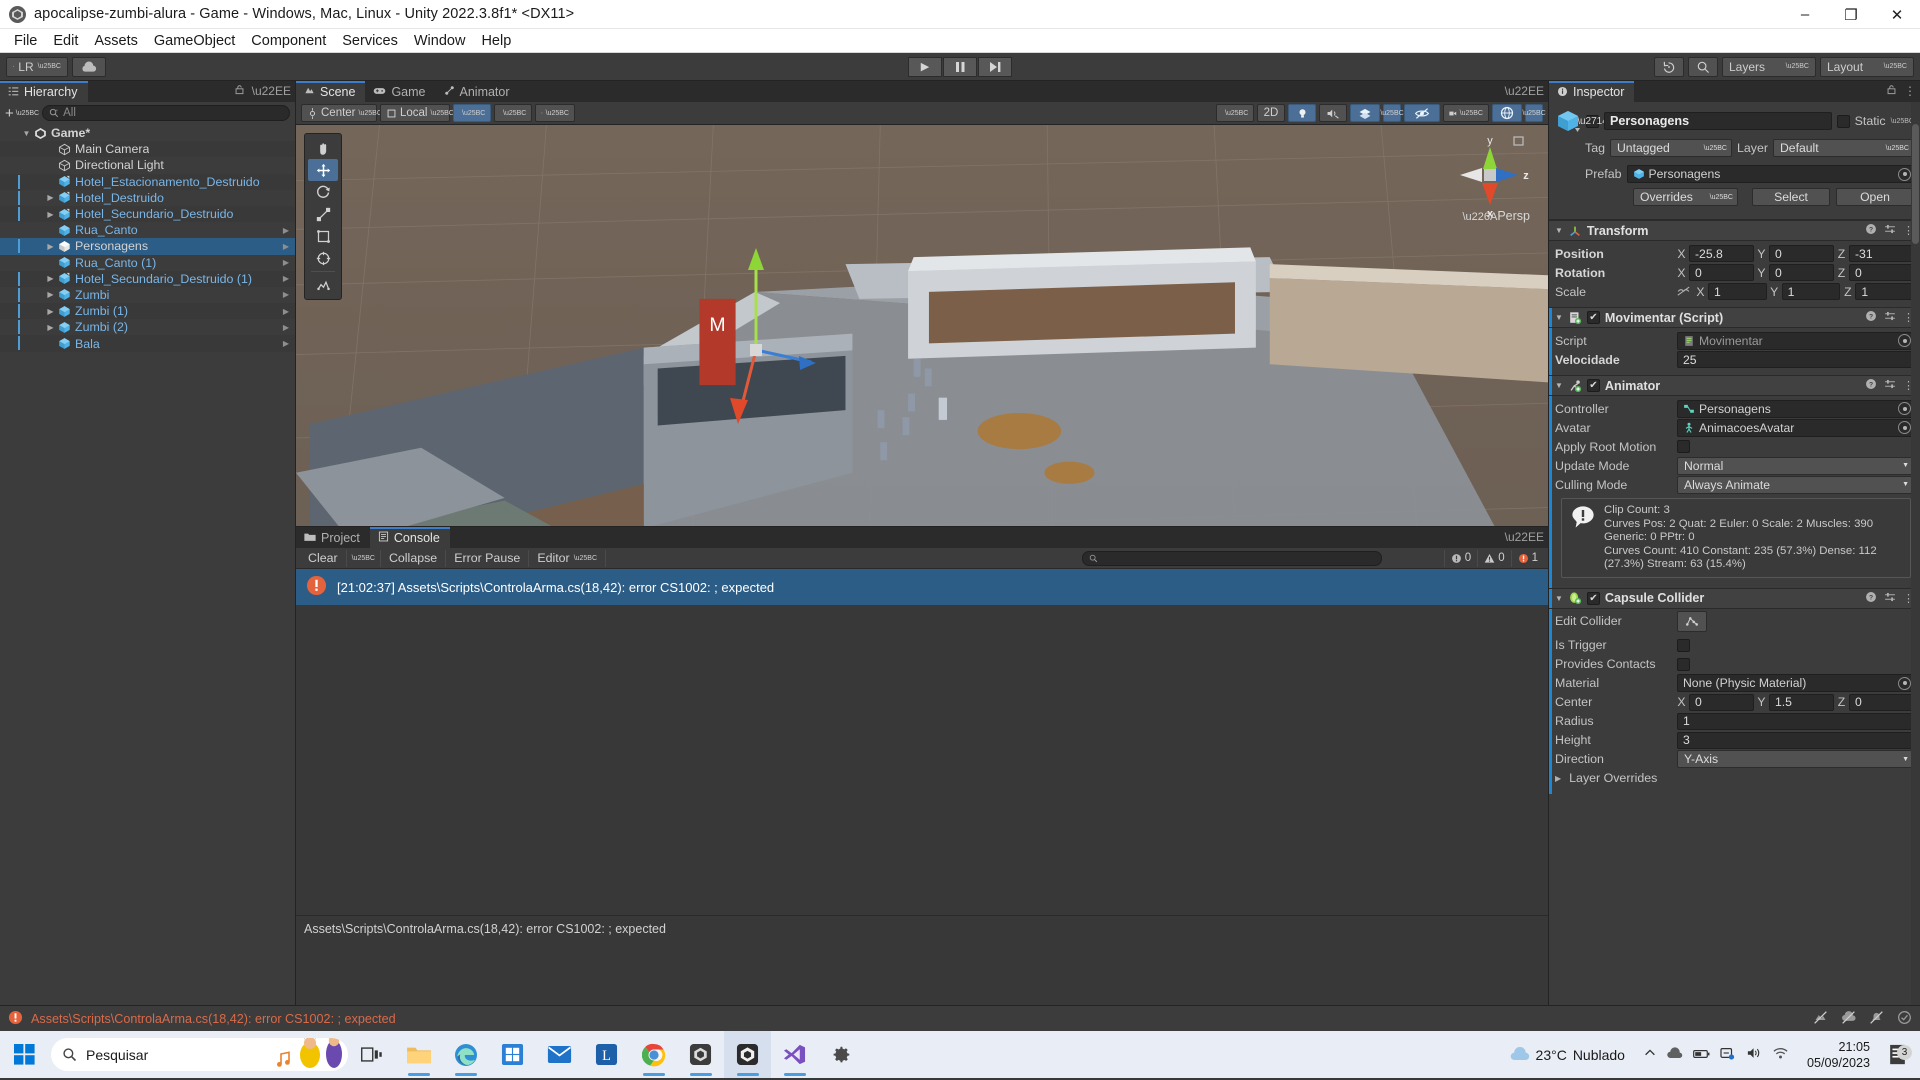 The width and height of the screenshot is (1920, 1080). Describe the element at coordinates (1734, 385) in the screenshot. I see `component-header-animator: ▼ ✔ Animator ? ⋮` at that location.